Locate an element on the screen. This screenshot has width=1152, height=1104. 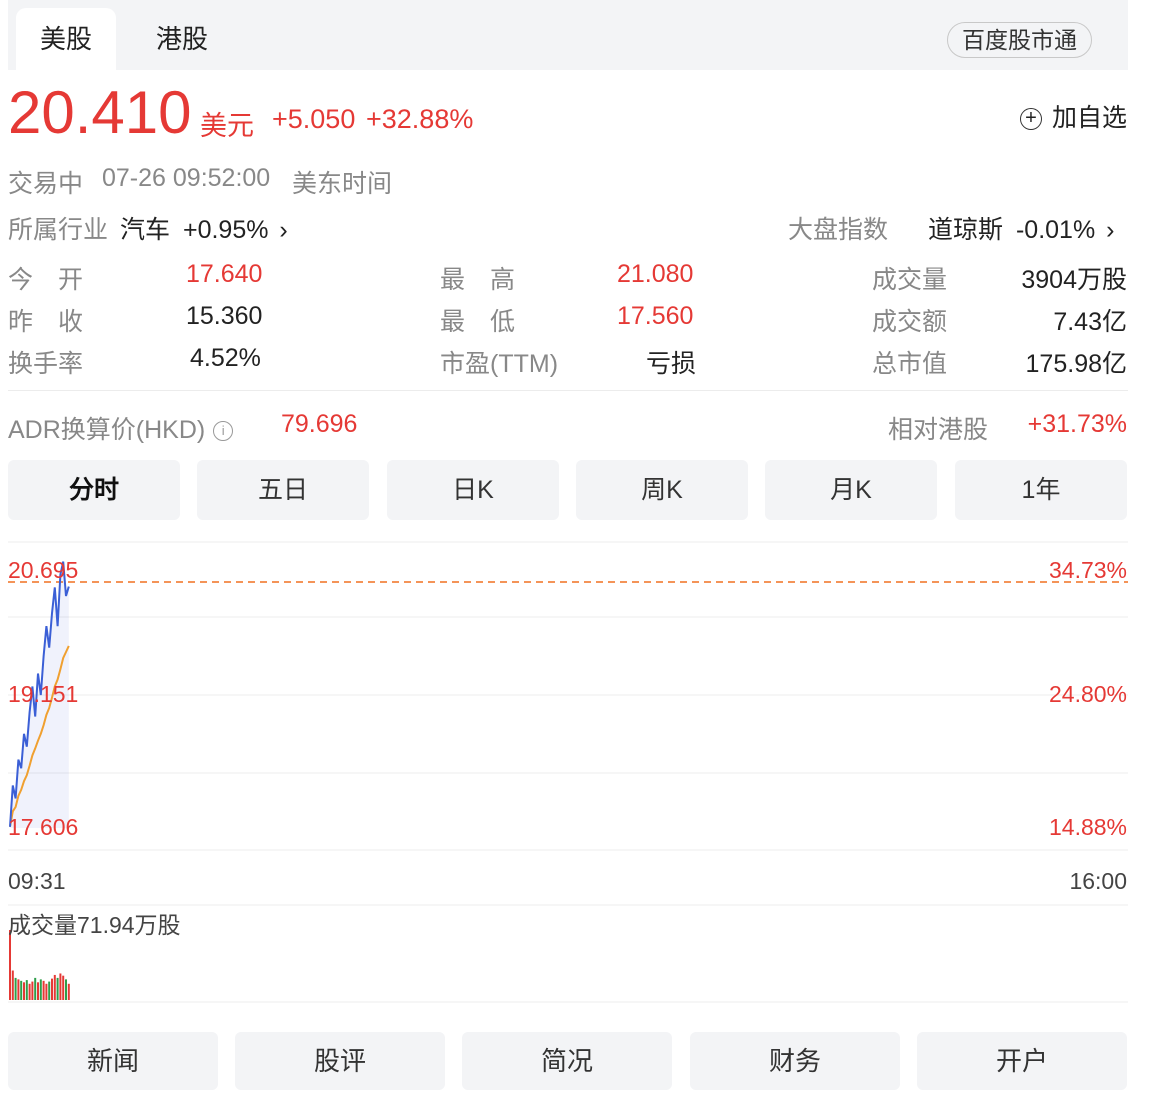
industry-change: +0.95% is located at coordinates (225, 230).